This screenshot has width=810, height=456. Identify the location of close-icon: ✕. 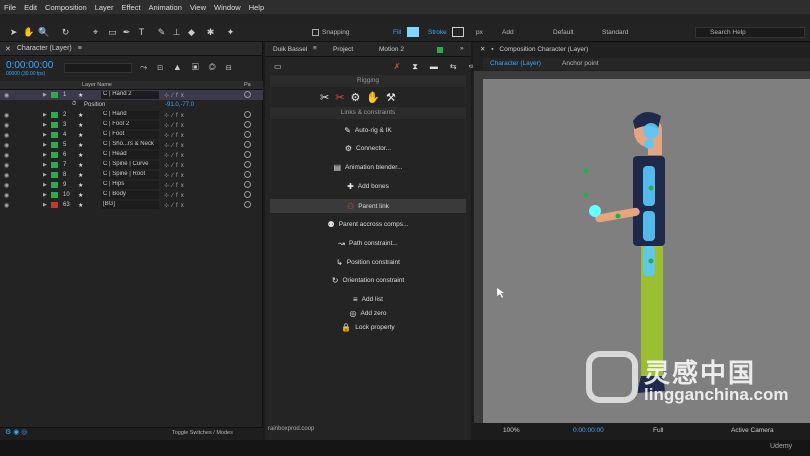
(8, 49).